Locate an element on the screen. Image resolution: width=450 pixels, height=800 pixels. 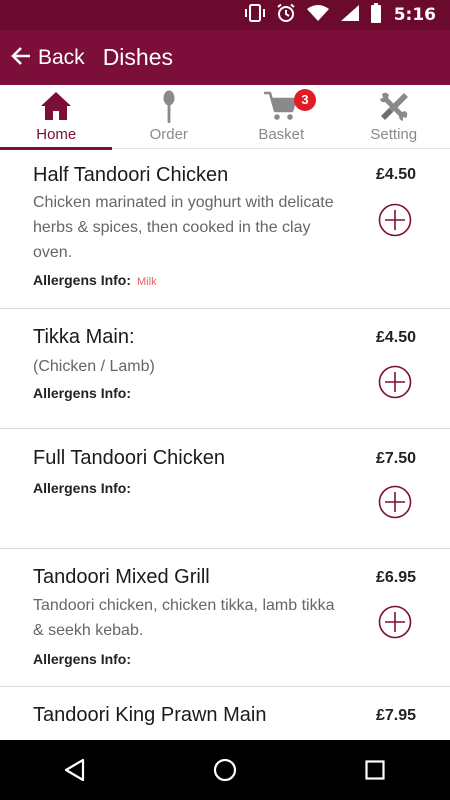
back-label: Back is located at coordinates (61, 57).